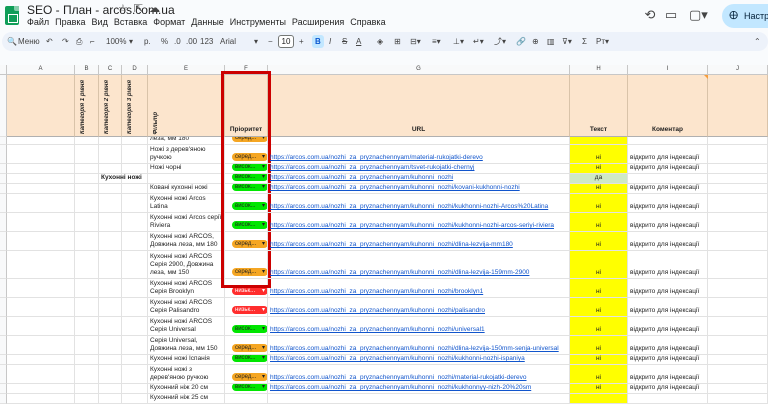 This screenshot has height=411, width=768. What do you see at coordinates (186, 189) in the screenshot?
I see `cell-e: Ковані кухонні ножі` at bounding box center [186, 189].